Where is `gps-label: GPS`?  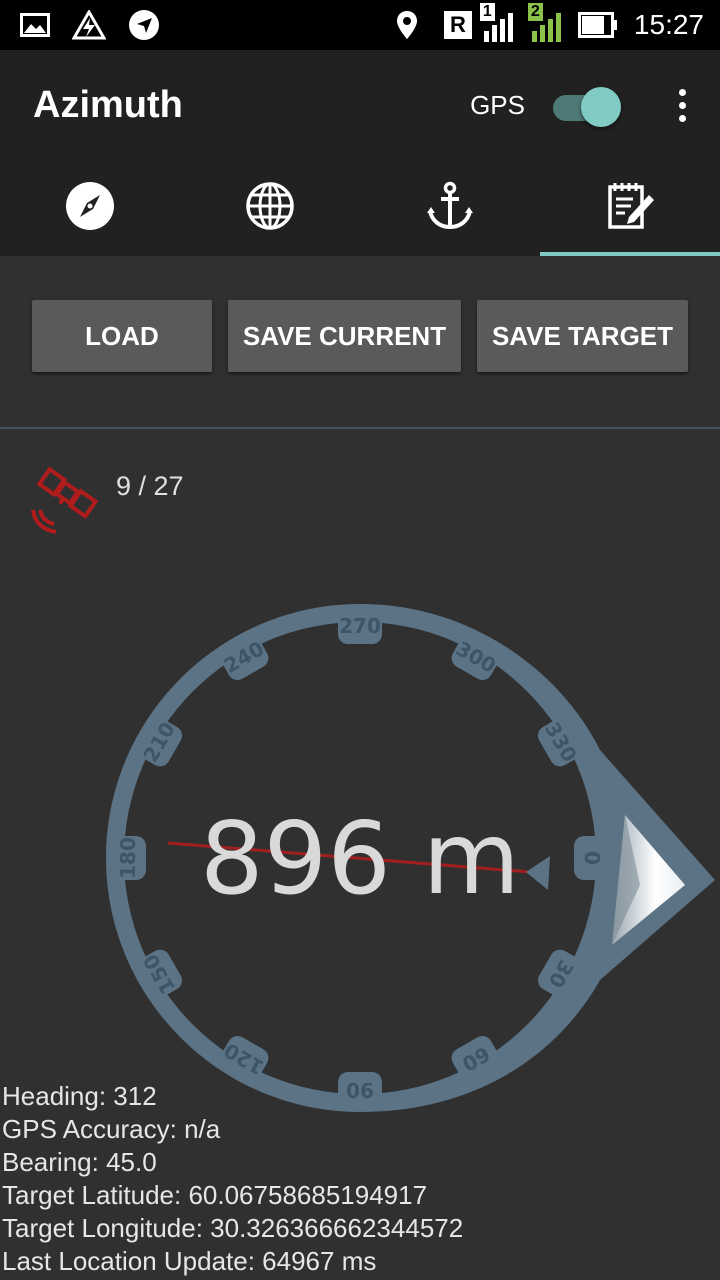
gps-label: GPS is located at coordinates (497, 104).